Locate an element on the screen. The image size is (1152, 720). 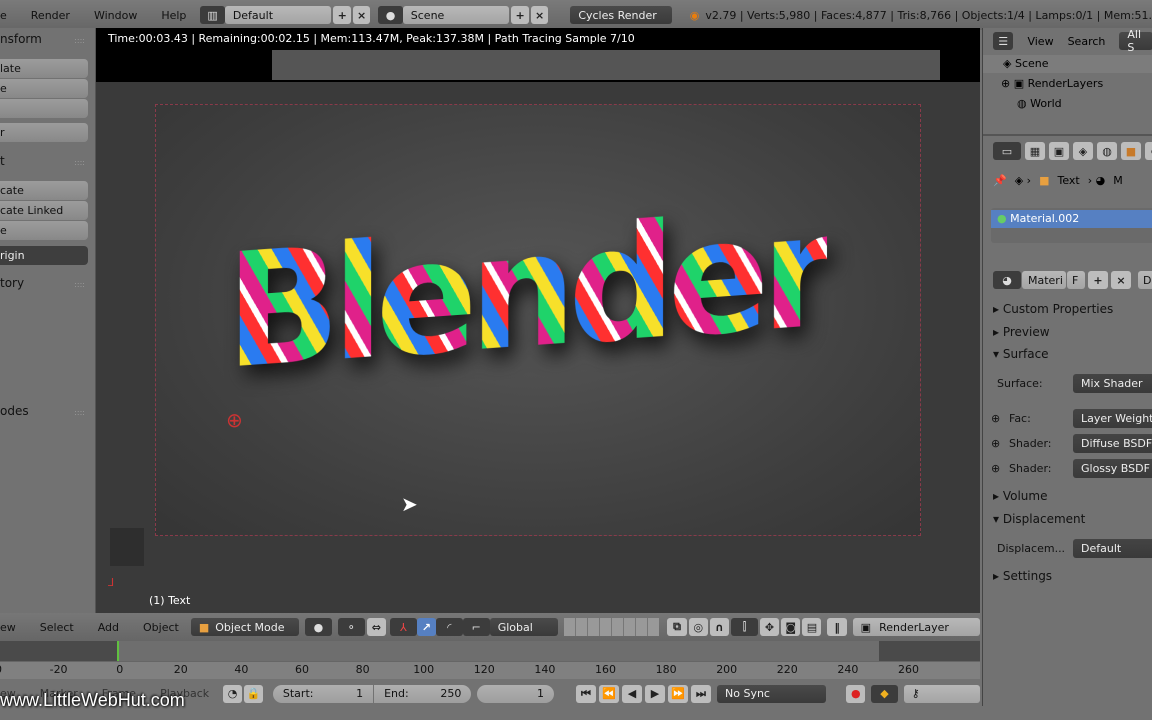
tab-layers-icon: ▣ is located at coordinates (1059, 151).